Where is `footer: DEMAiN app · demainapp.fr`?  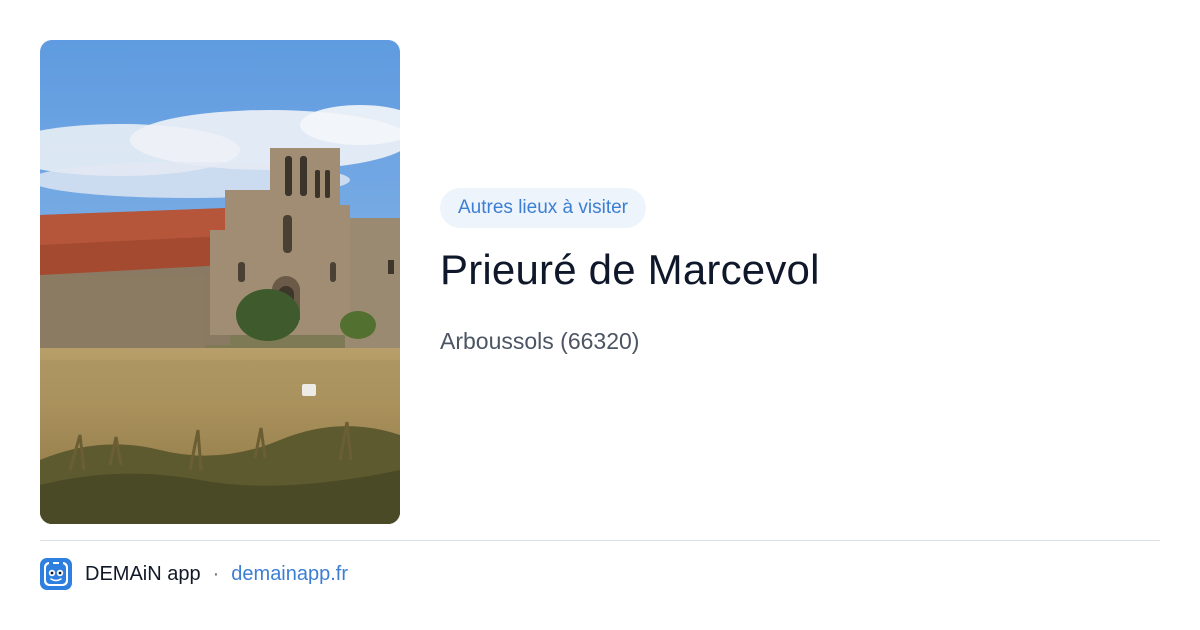 footer: DEMAiN app · demainapp.fr is located at coordinates (194, 574).